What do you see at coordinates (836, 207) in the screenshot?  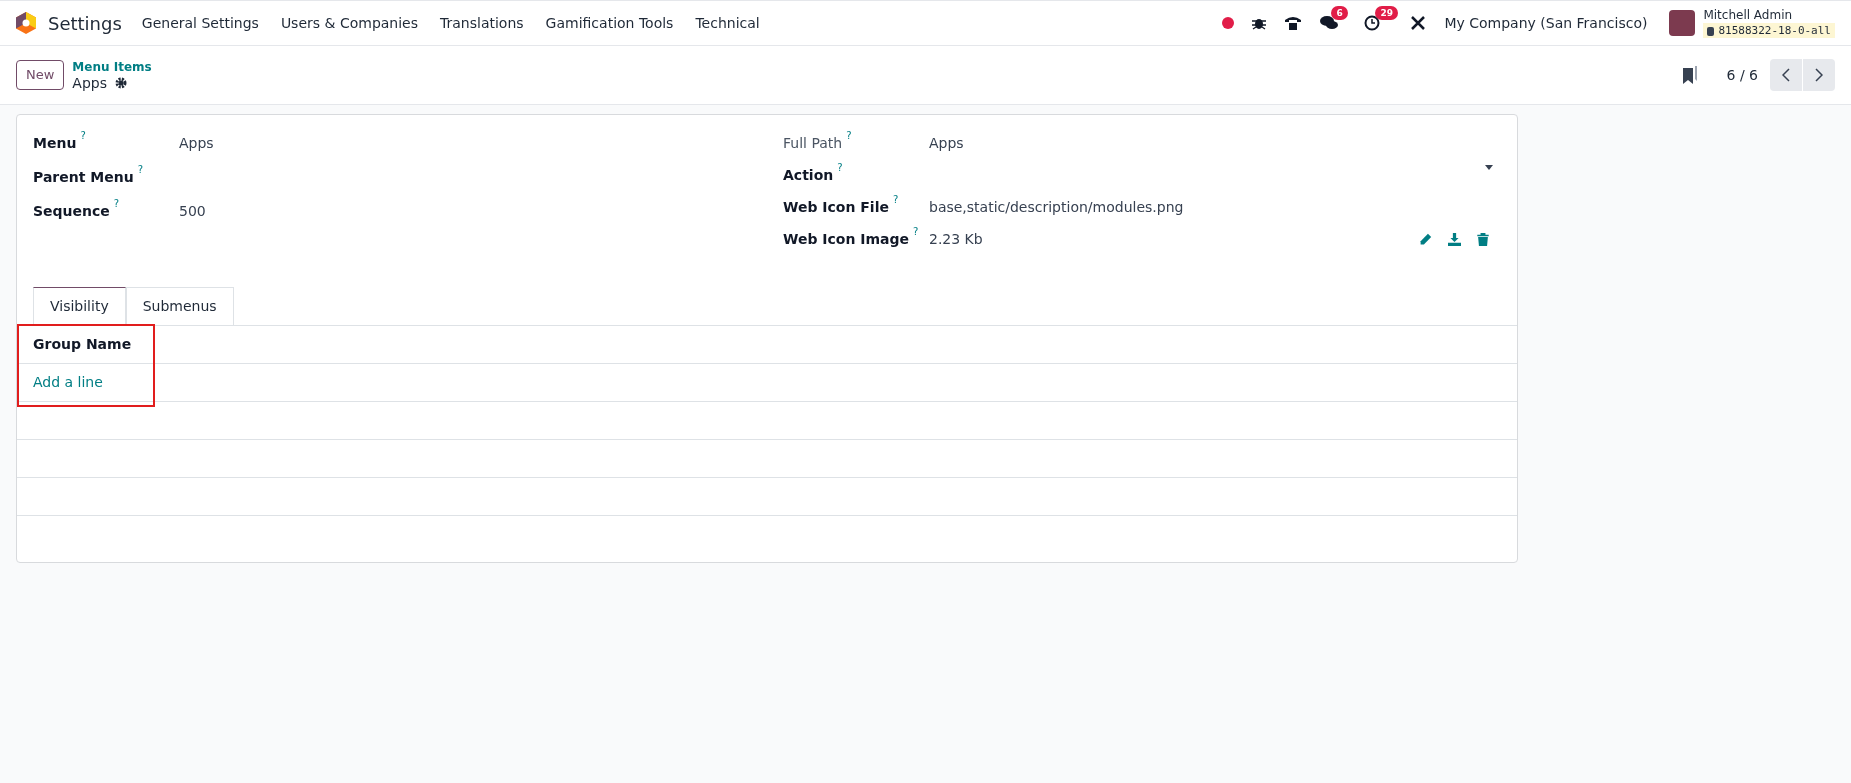 I see `field-label: Web Icon File` at bounding box center [836, 207].